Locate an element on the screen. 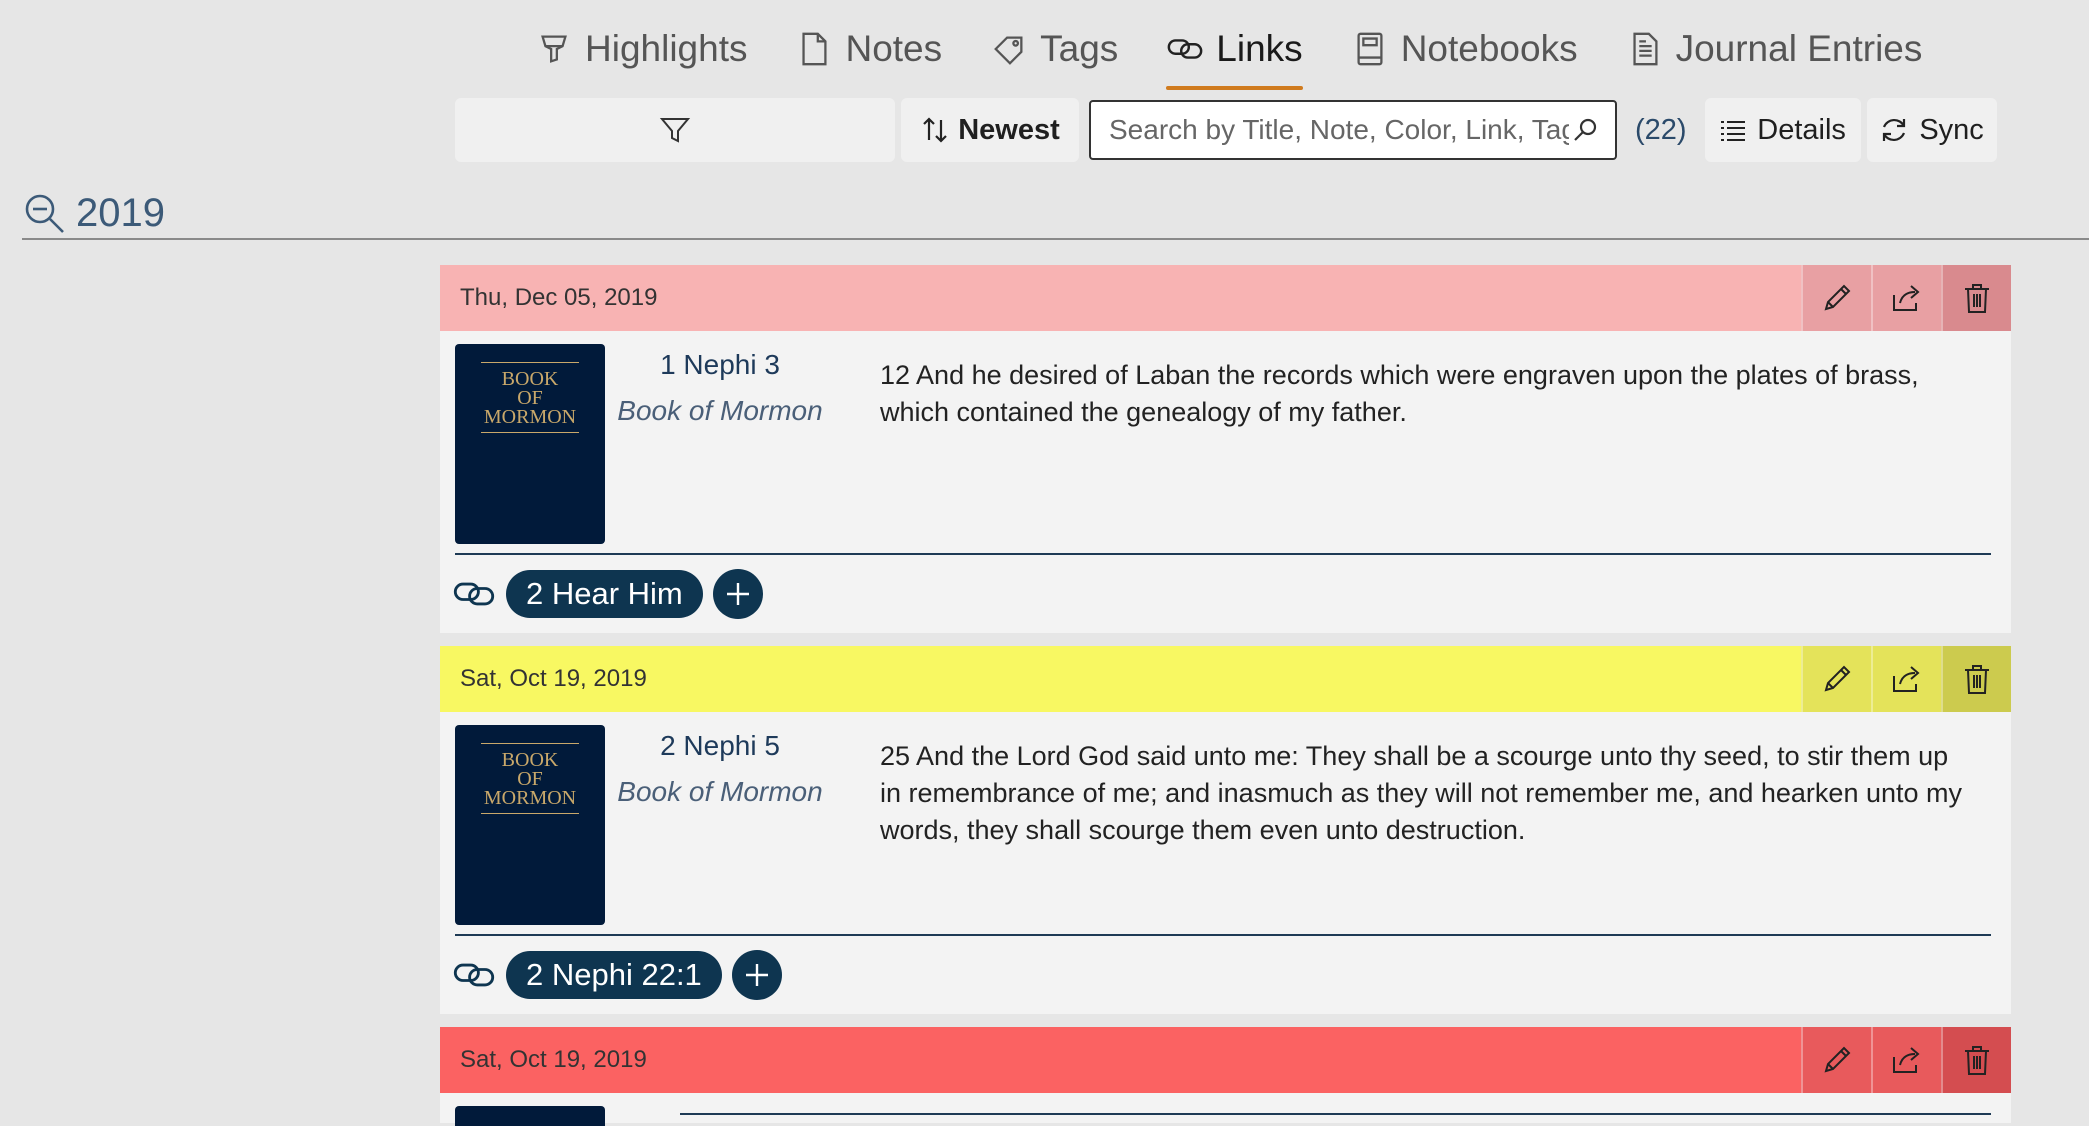 This screenshot has height=1126, width=2089. tab-notes: Notes is located at coordinates (868, 49).